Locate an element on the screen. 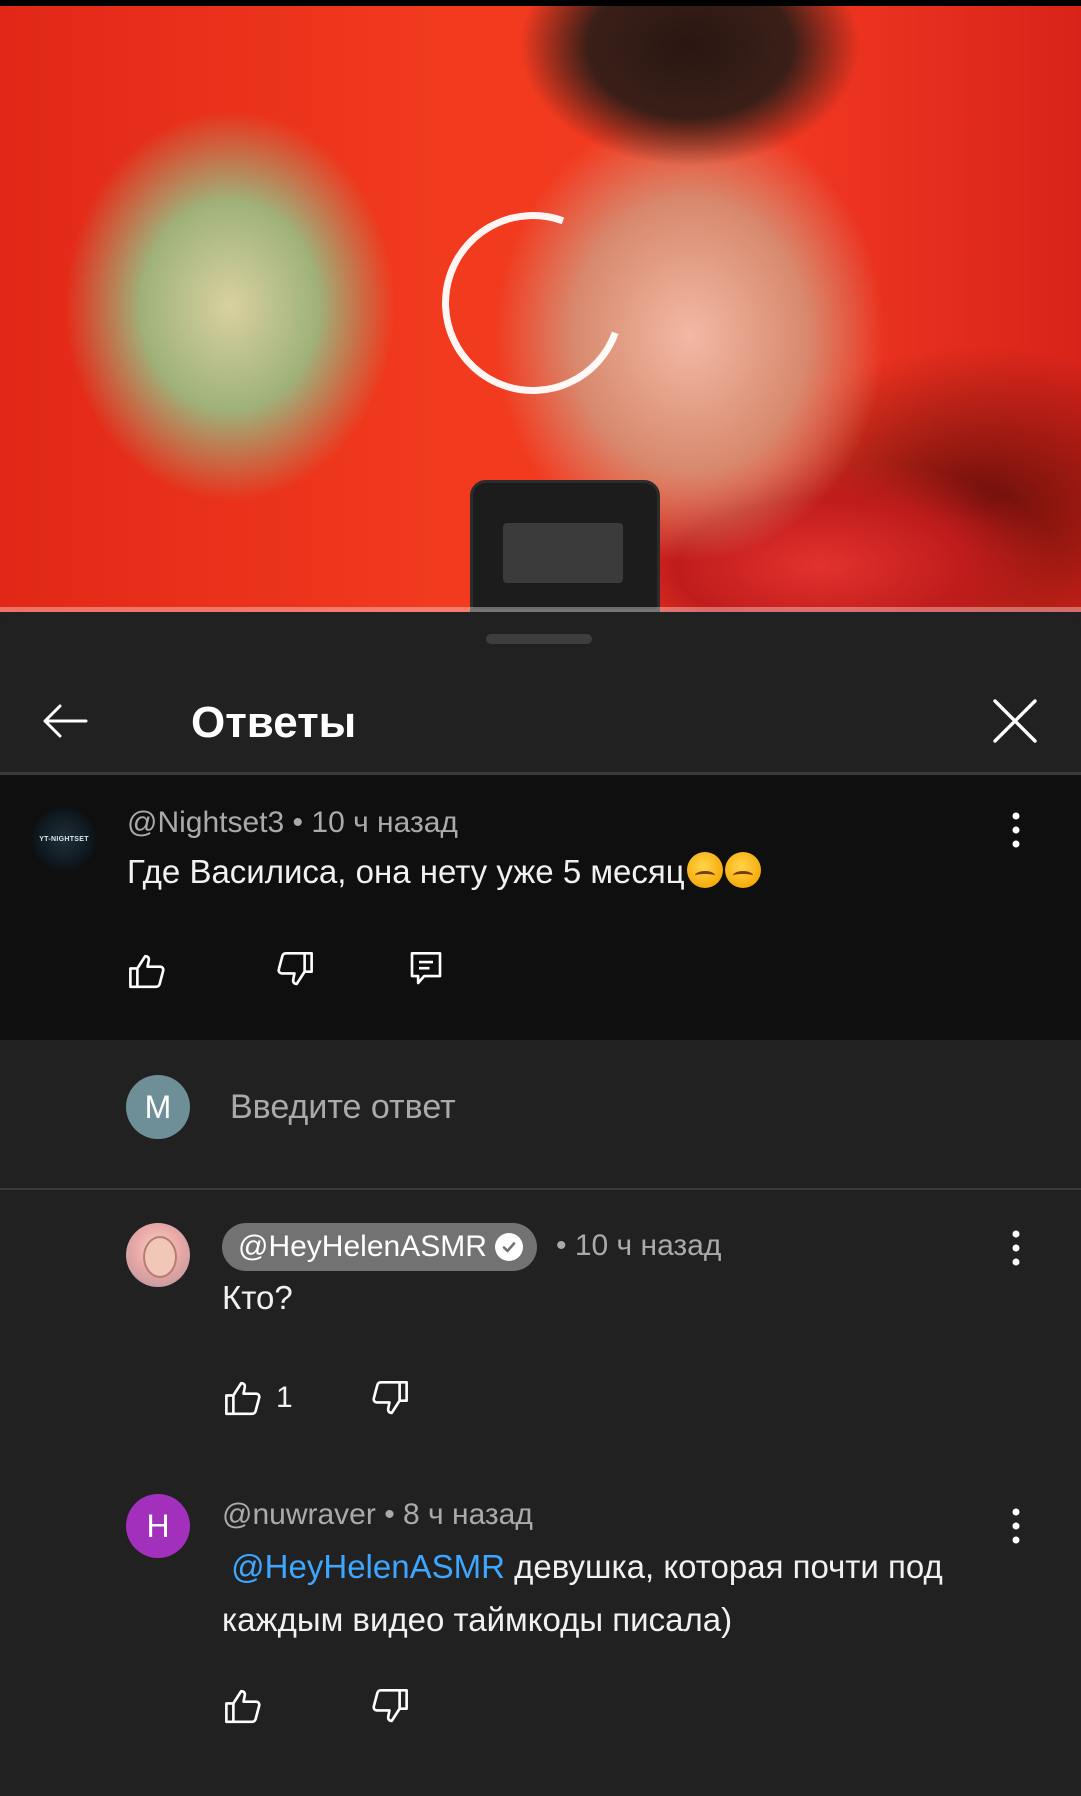  reply-input-row: M is located at coordinates (540, 1106).